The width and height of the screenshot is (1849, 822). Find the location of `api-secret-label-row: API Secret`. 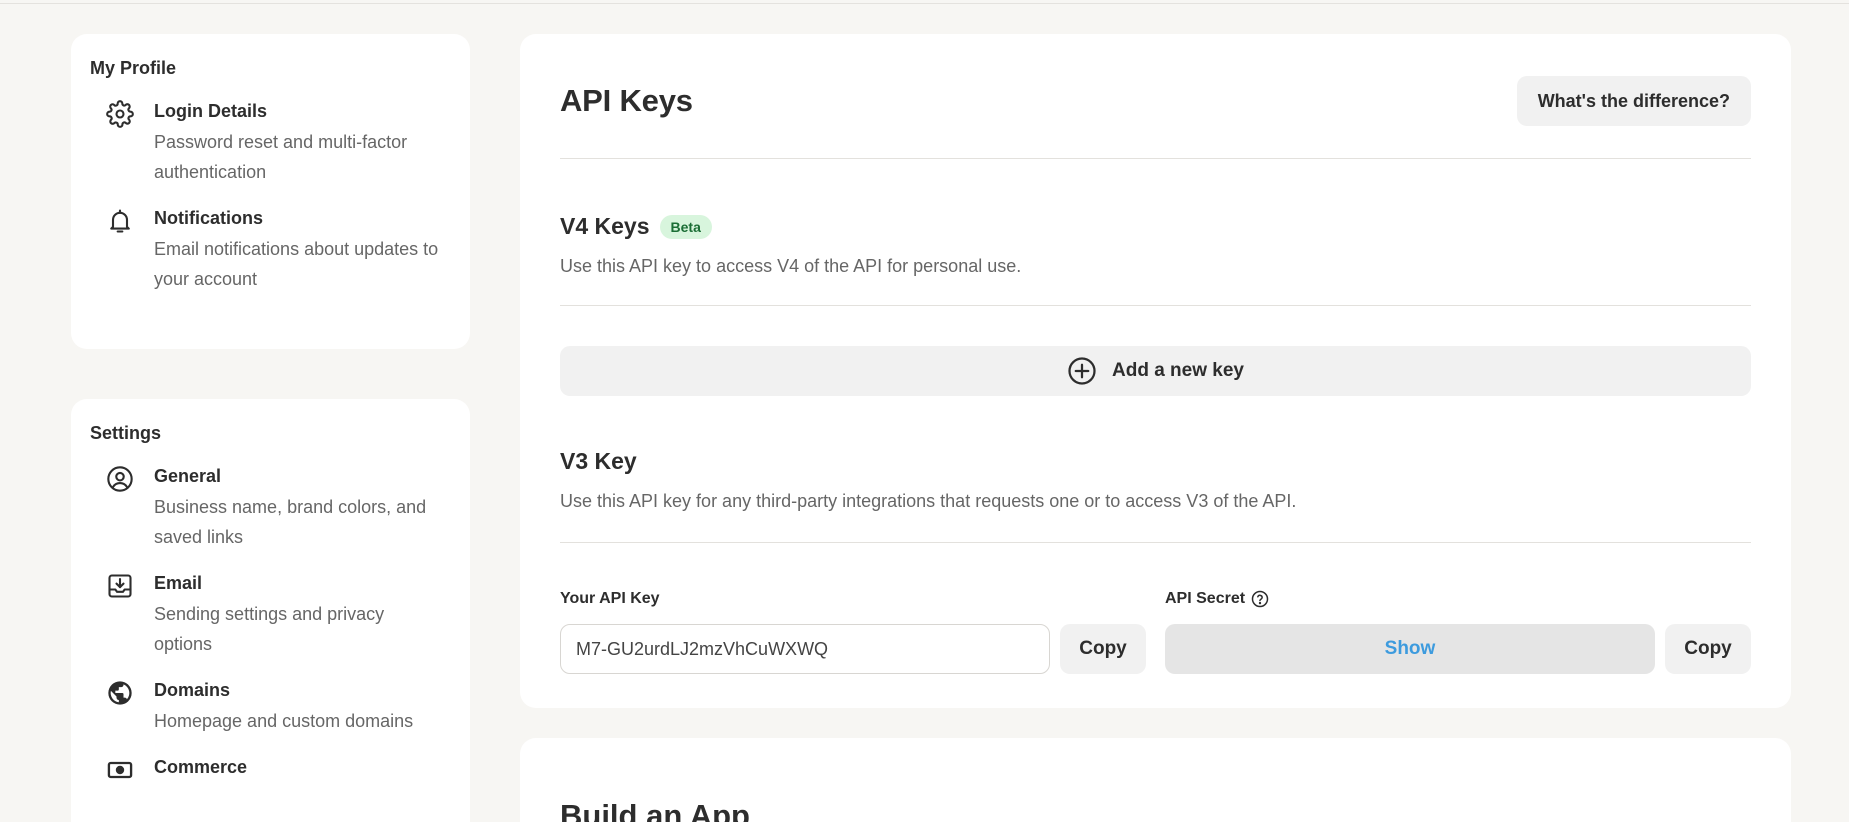

api-secret-label-row: API Secret is located at coordinates (1458, 599).